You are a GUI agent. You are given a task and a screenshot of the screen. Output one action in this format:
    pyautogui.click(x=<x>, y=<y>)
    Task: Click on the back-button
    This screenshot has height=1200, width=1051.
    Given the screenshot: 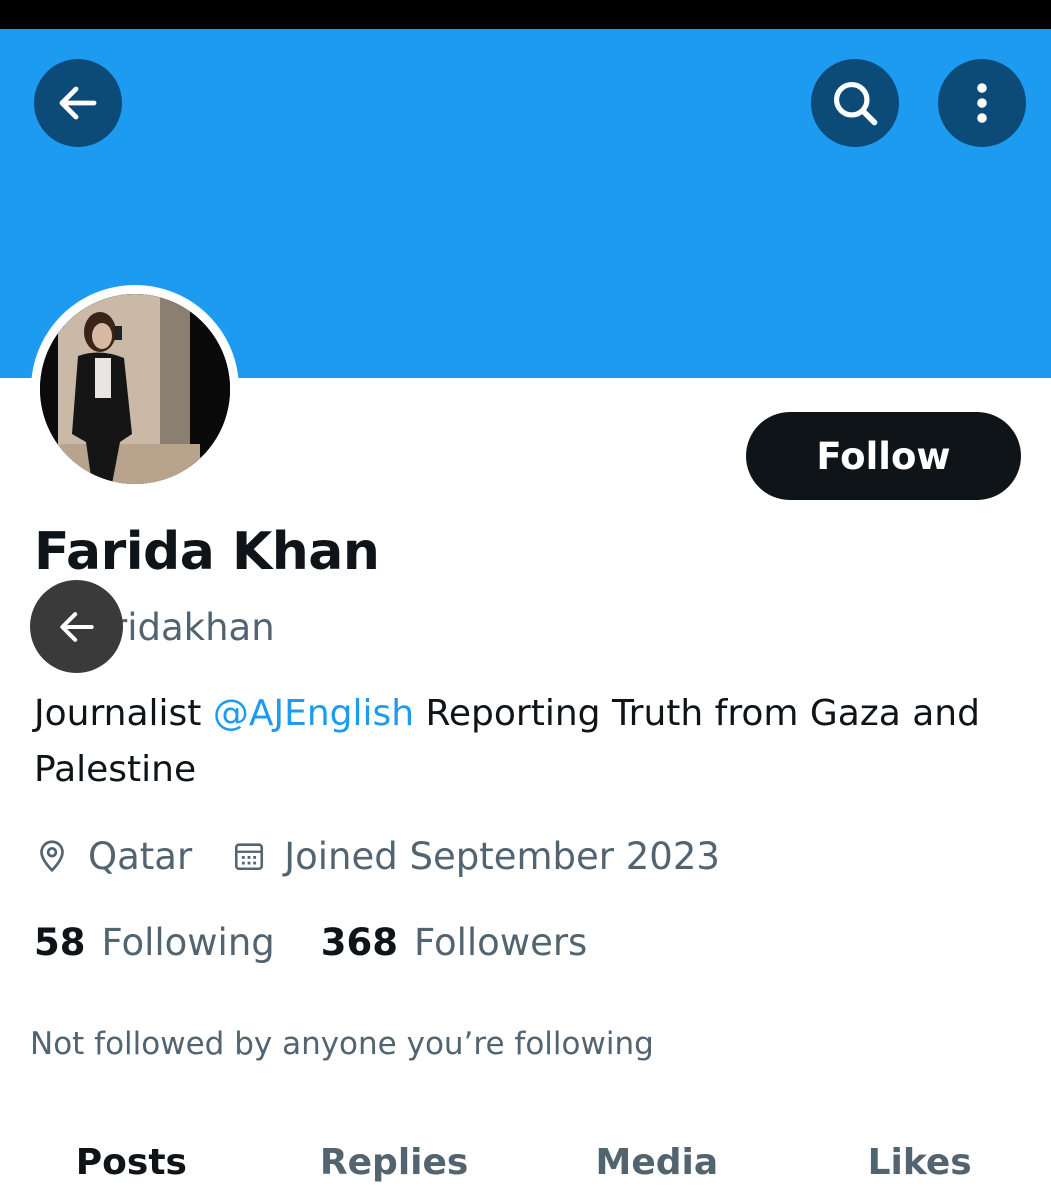 What is the action you would take?
    pyautogui.click(x=78, y=103)
    